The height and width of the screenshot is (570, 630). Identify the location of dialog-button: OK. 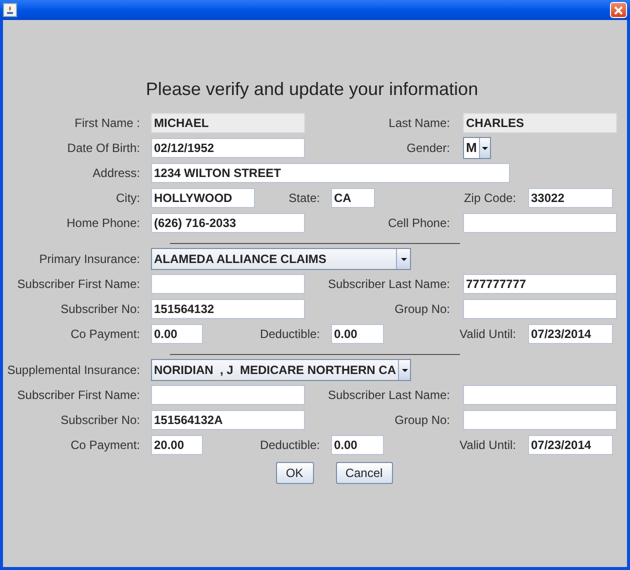
(295, 473).